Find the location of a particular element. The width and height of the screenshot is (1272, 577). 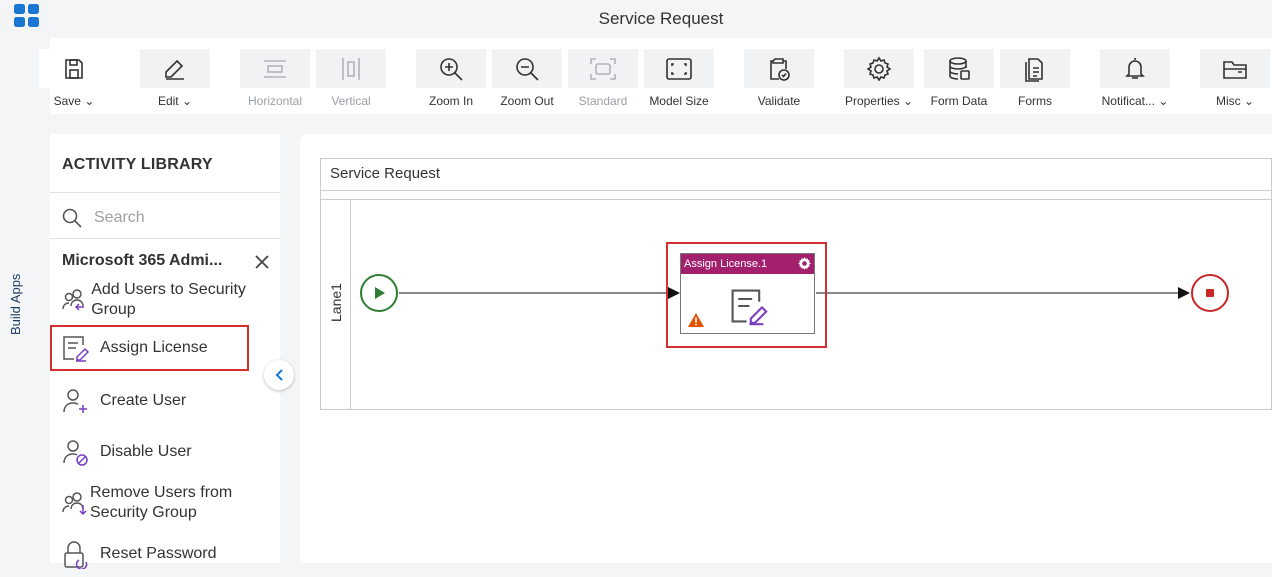

edit-label: Edit is located at coordinates (168, 101).